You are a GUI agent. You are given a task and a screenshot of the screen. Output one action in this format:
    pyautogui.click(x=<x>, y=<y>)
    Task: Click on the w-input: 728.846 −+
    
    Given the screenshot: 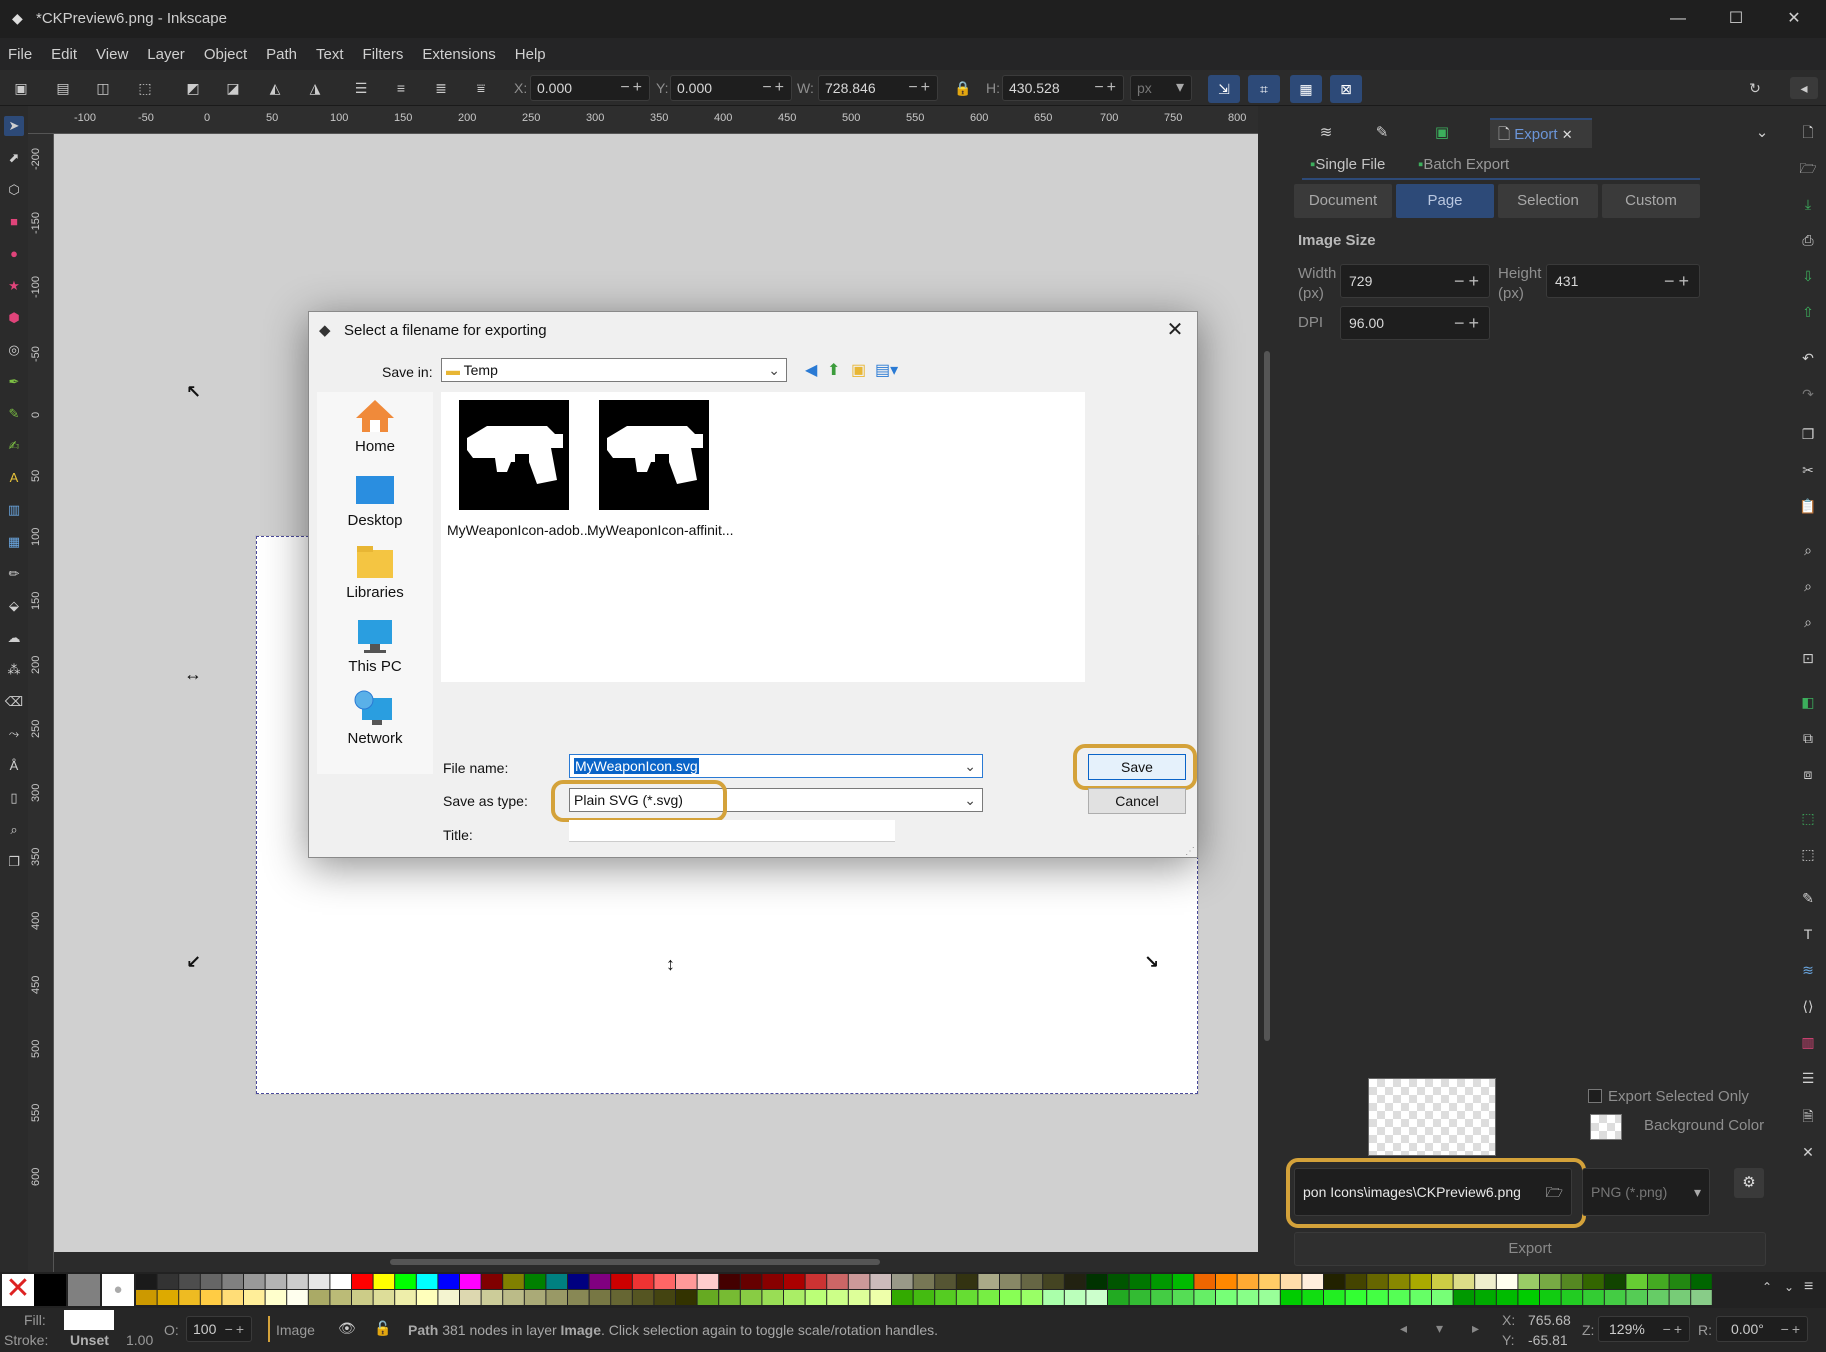 What is the action you would take?
    pyautogui.click(x=878, y=88)
    